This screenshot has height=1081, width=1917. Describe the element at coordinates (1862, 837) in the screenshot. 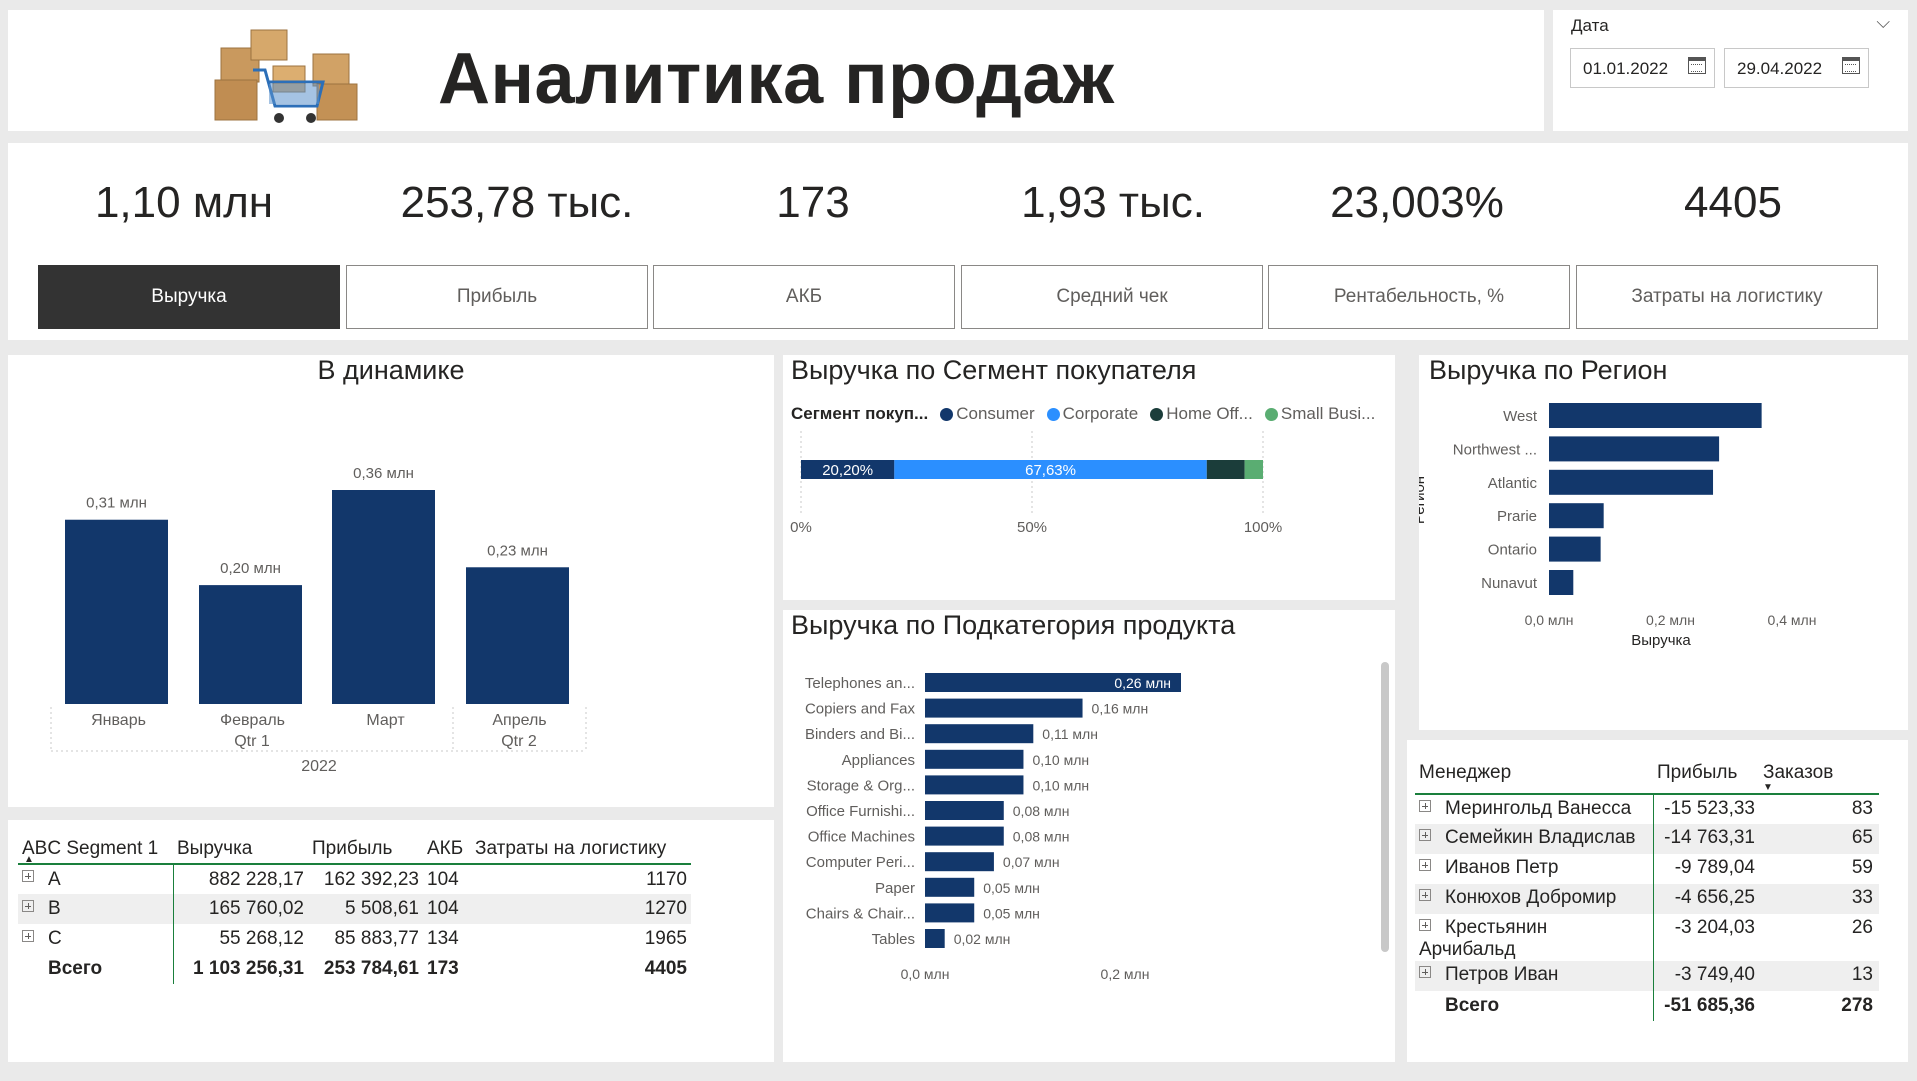

I see `mgr-cell: 65` at that location.